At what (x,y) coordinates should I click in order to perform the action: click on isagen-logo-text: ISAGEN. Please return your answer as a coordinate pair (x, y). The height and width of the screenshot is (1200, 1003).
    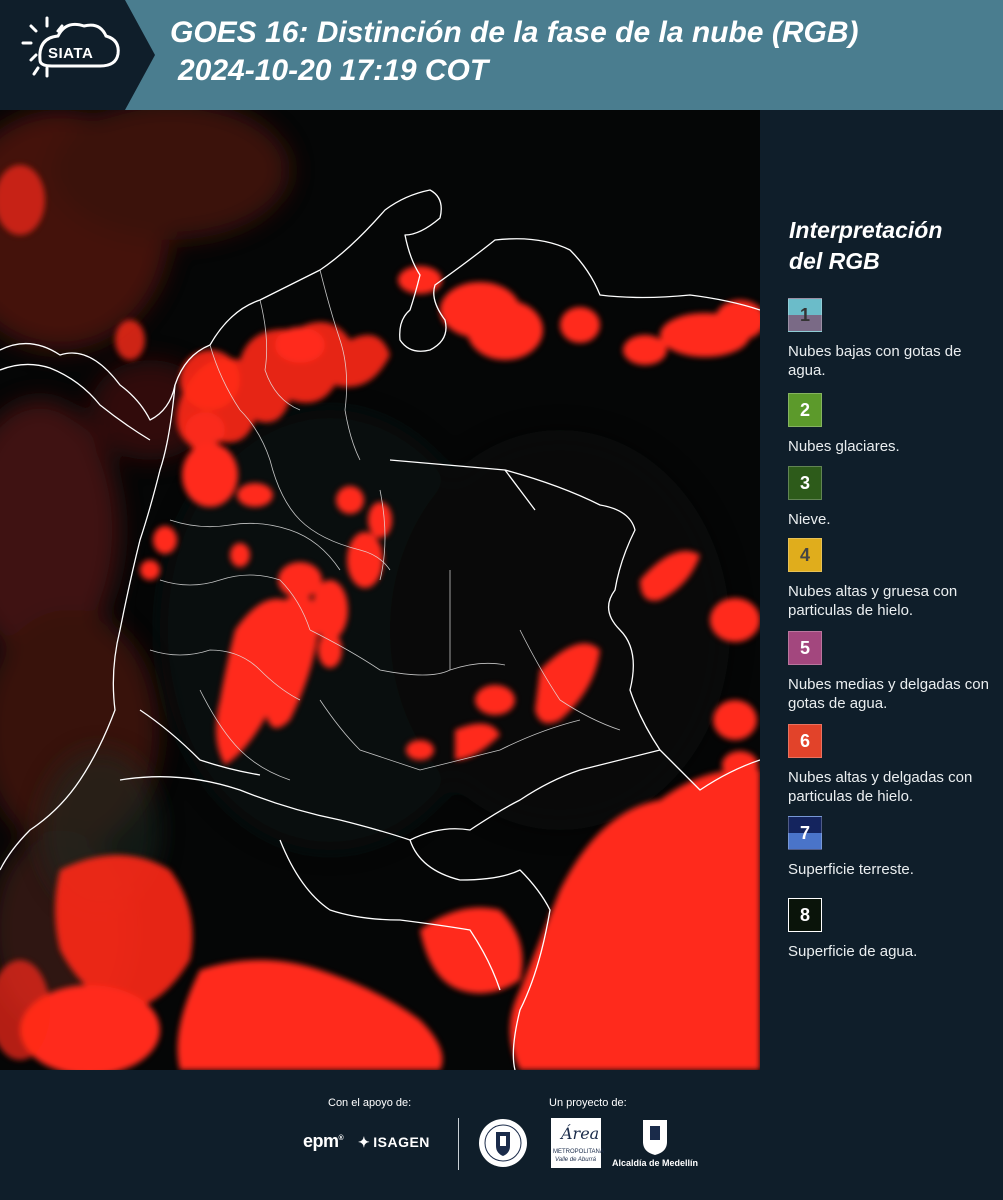
    Looking at the image, I should click on (401, 1142).